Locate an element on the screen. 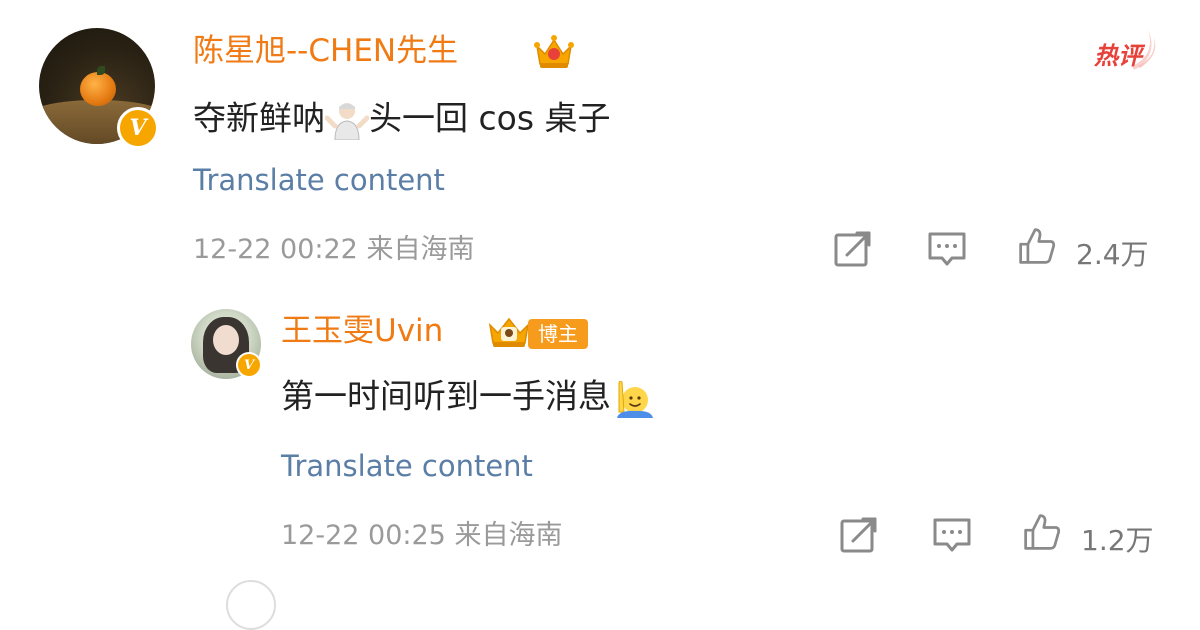  reply-text: 第一时间听到一手消息 is located at coordinates (468, 398).